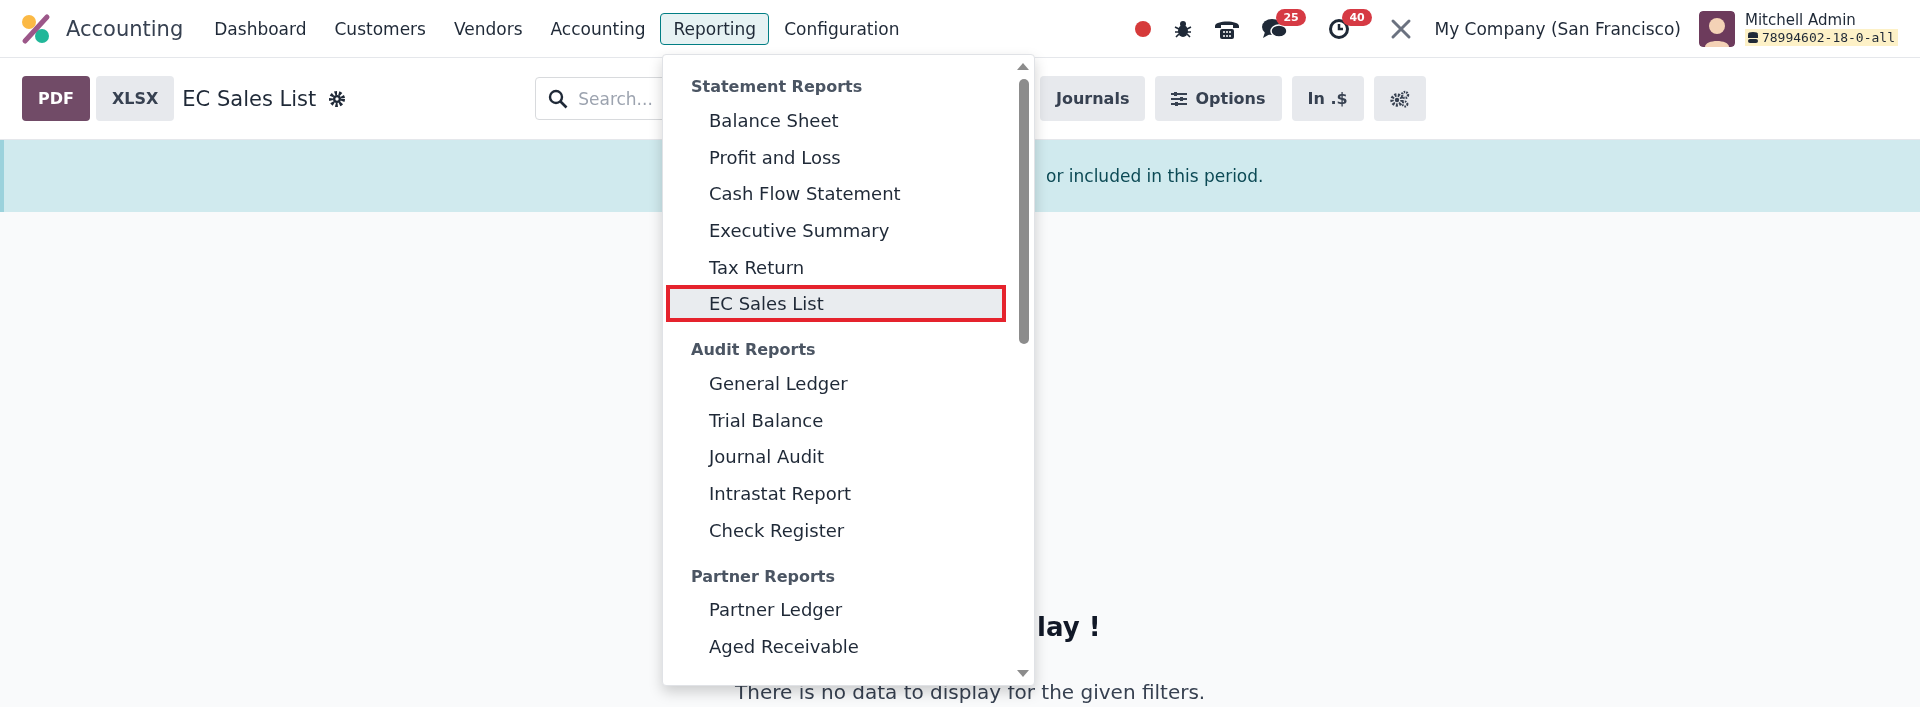 This screenshot has width=1920, height=707. What do you see at coordinates (1828, 37) in the screenshot?
I see `database-name: 78994602-18-0-all` at bounding box center [1828, 37].